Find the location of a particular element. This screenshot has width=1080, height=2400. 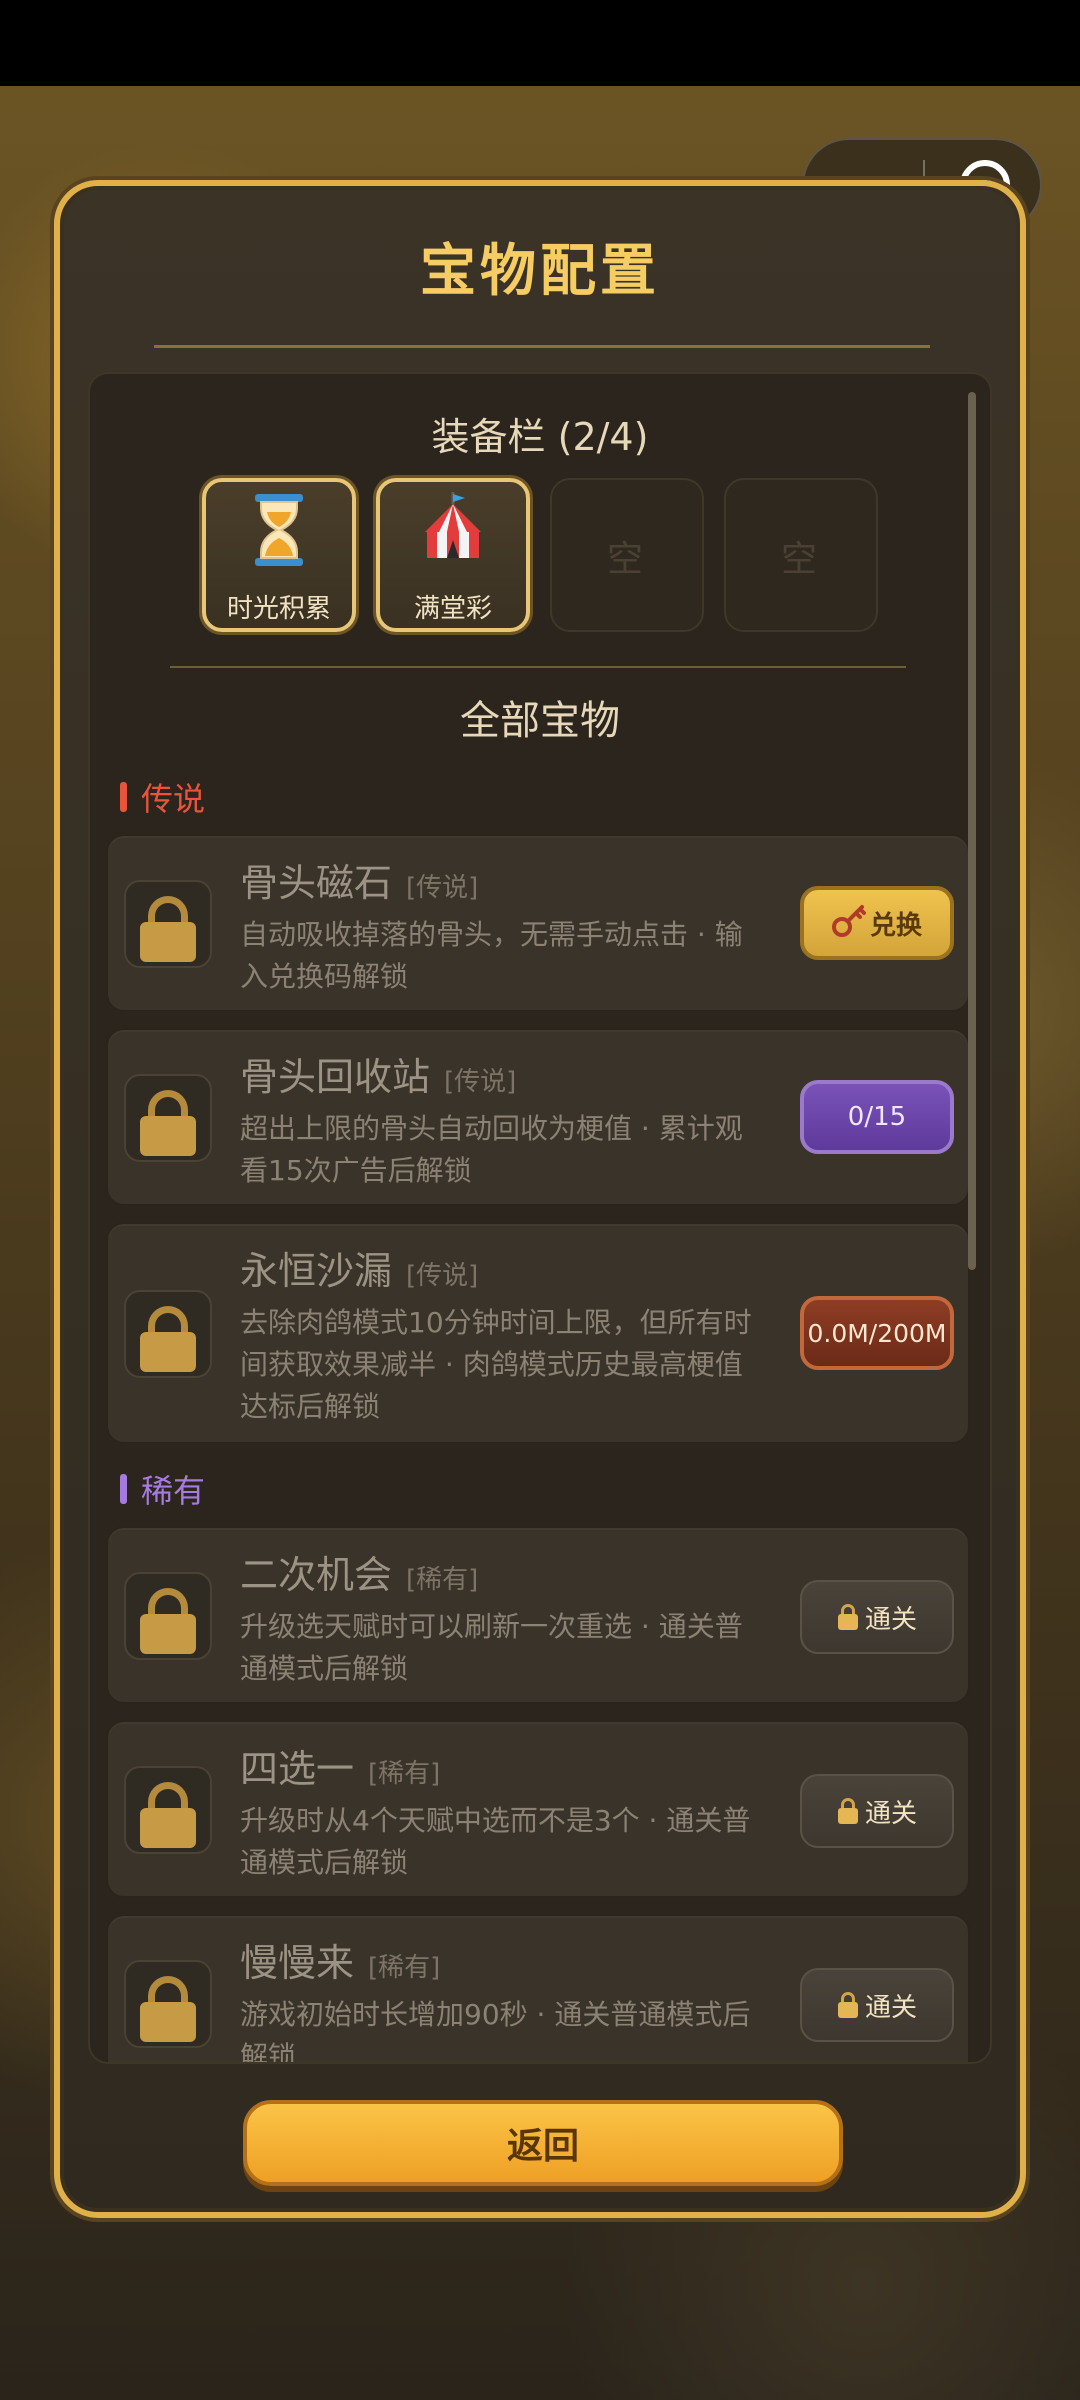

scrollbar is located at coordinates (972, 831).